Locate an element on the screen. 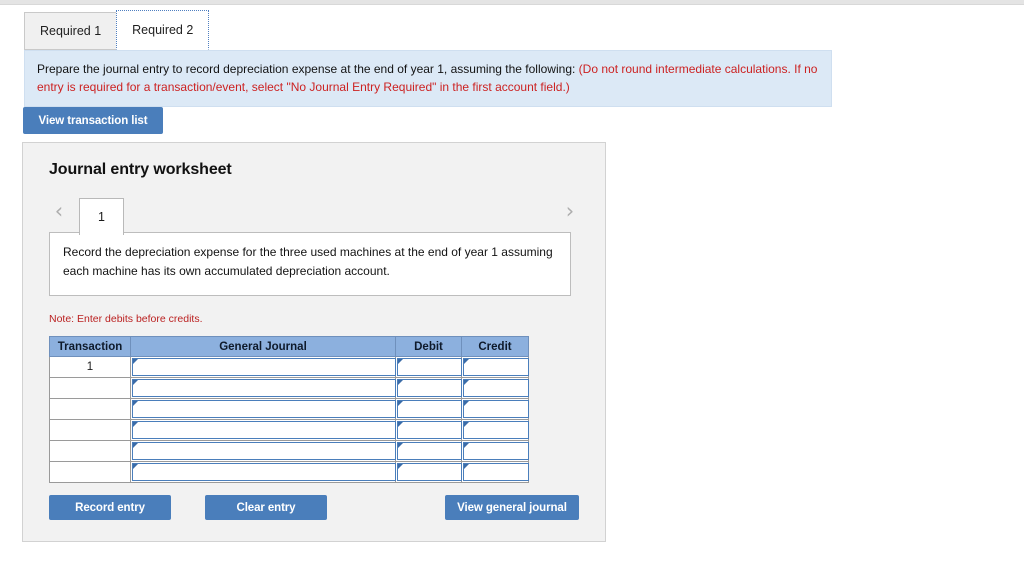 The image size is (1024, 564). view-transaction-list-label: View transaction list is located at coordinates (93, 120).